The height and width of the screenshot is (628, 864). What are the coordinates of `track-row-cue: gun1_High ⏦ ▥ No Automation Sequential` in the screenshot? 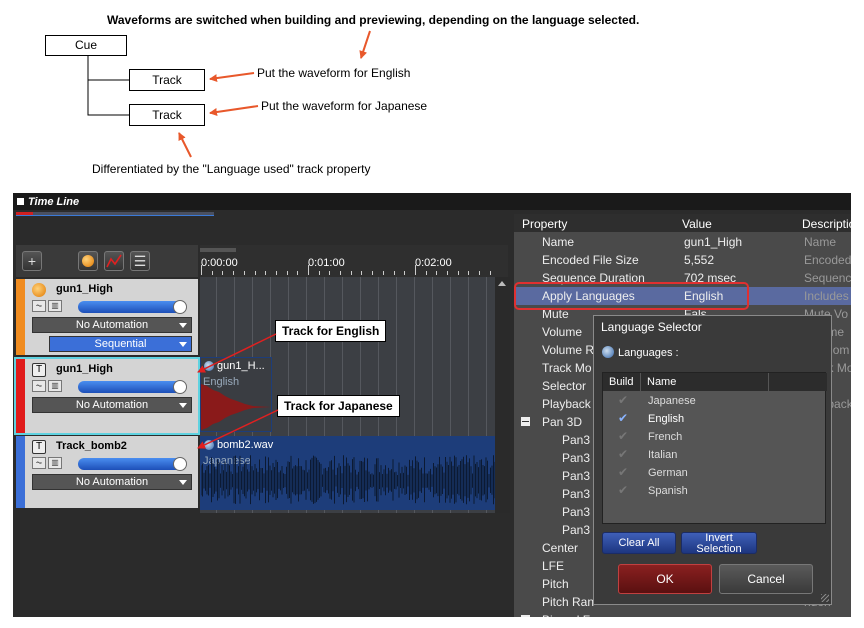 It's located at (107, 317).